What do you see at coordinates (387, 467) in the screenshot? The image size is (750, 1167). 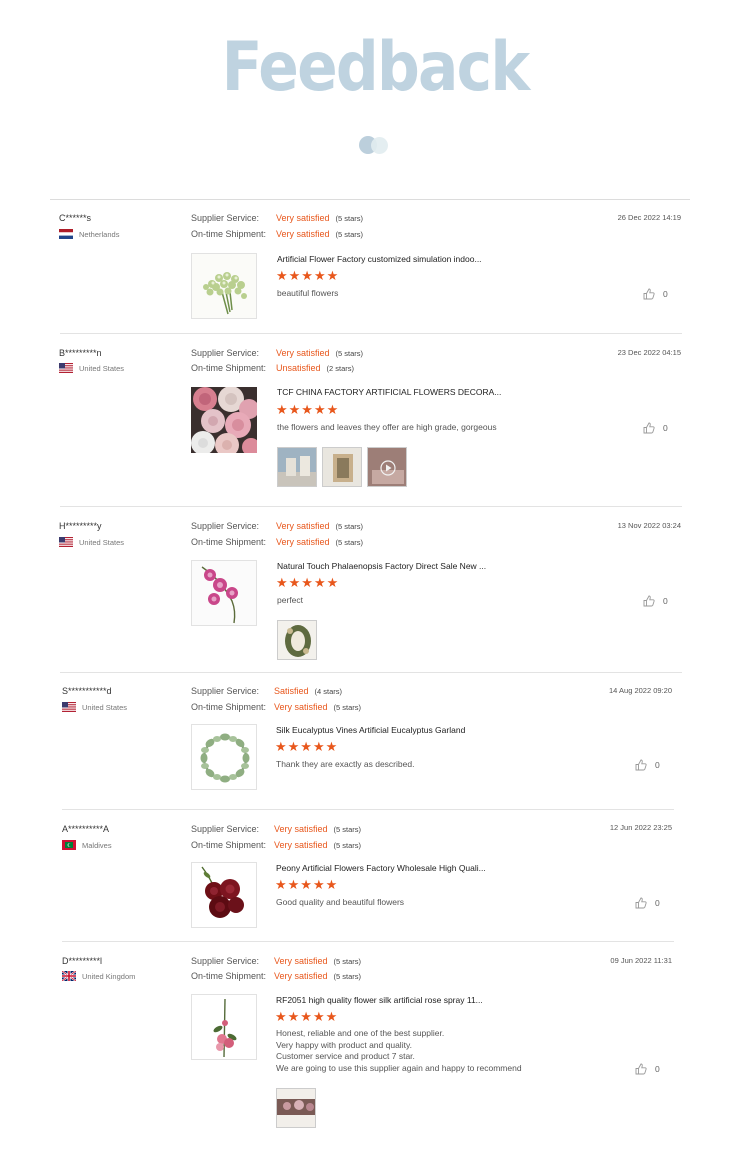 I see `review-video` at bounding box center [387, 467].